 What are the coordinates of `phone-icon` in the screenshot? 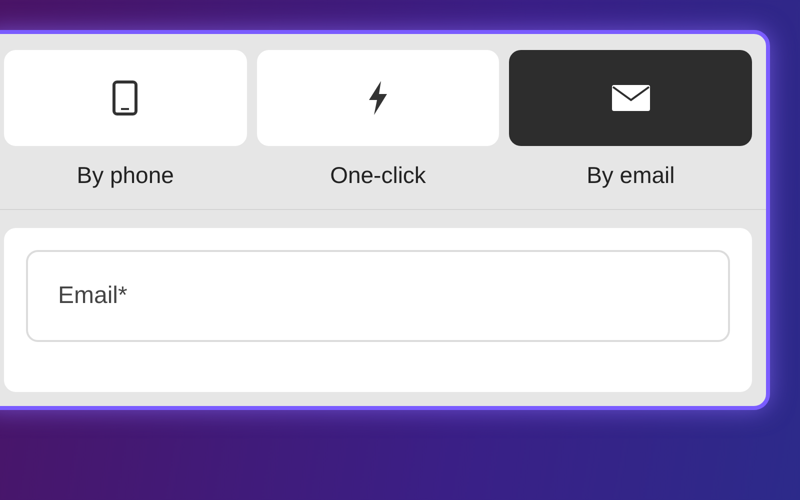 It's located at (125, 98).